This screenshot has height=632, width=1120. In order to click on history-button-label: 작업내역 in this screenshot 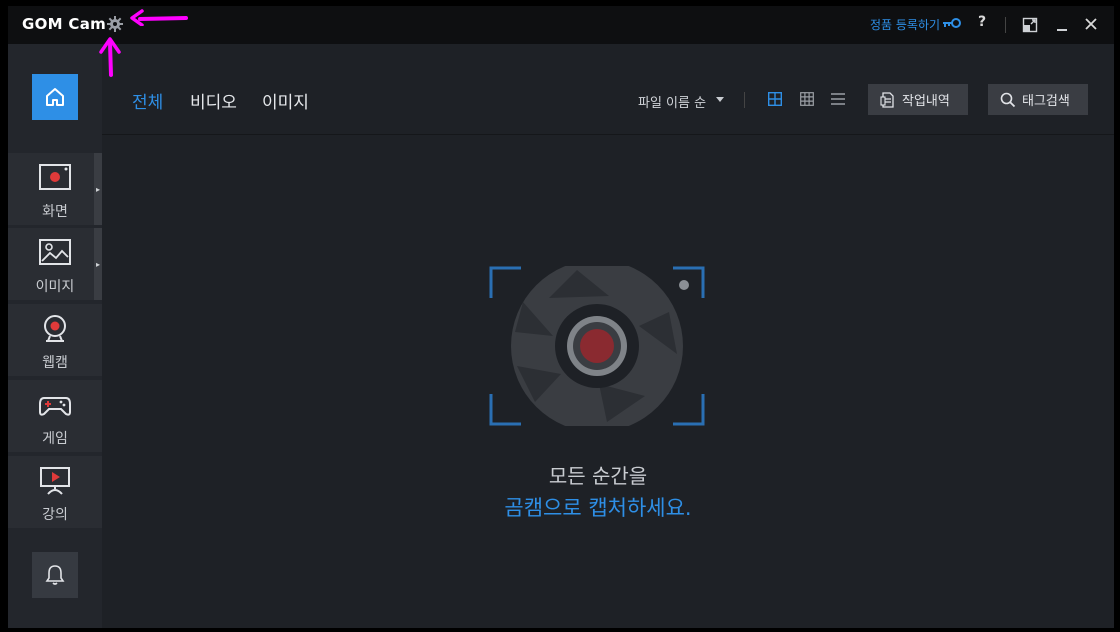, I will do `click(926, 101)`.